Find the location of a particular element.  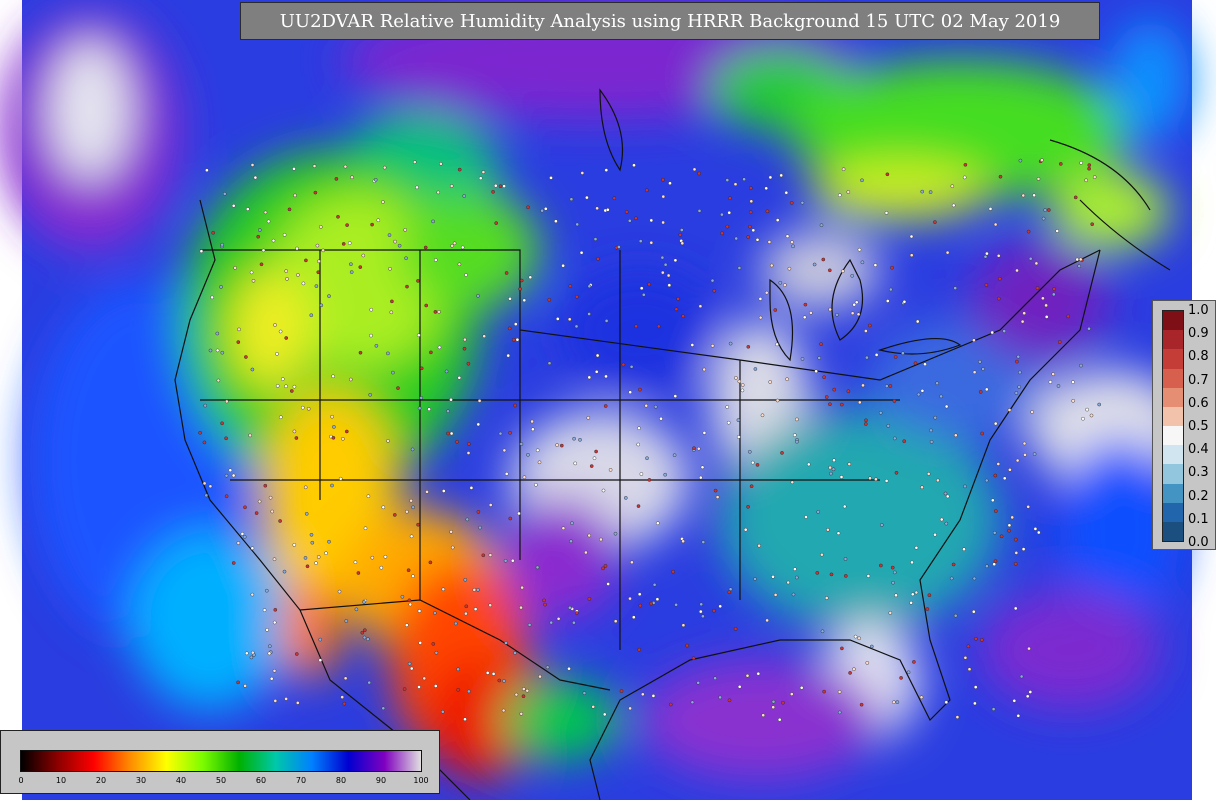

legend-right-tick: 0.8 is located at coordinates (1198, 357).